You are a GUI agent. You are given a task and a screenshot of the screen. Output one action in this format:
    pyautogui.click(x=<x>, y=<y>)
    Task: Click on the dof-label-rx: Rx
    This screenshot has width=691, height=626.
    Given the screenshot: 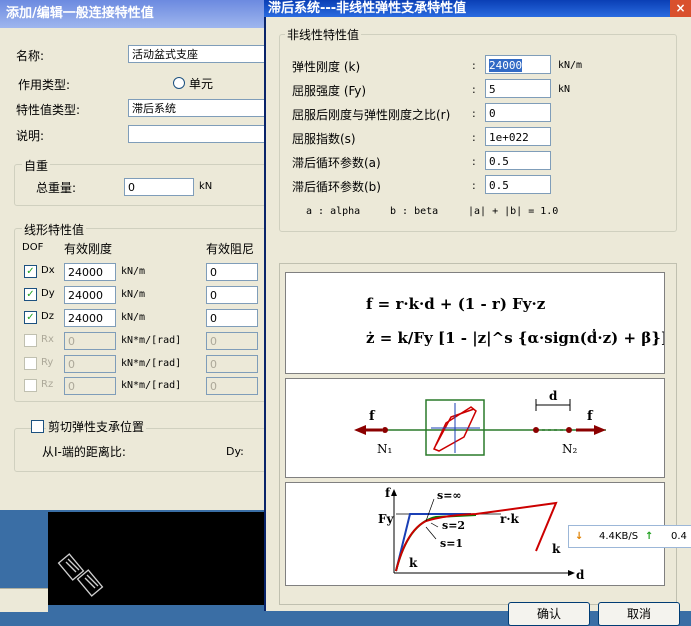 What is the action you would take?
    pyautogui.click(x=47, y=339)
    